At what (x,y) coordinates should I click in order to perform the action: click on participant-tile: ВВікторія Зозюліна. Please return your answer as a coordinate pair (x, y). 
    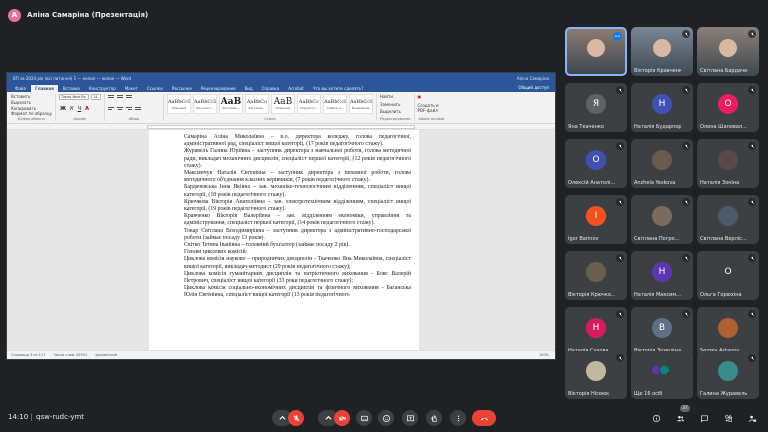
    Looking at the image, I should click on (662, 331).